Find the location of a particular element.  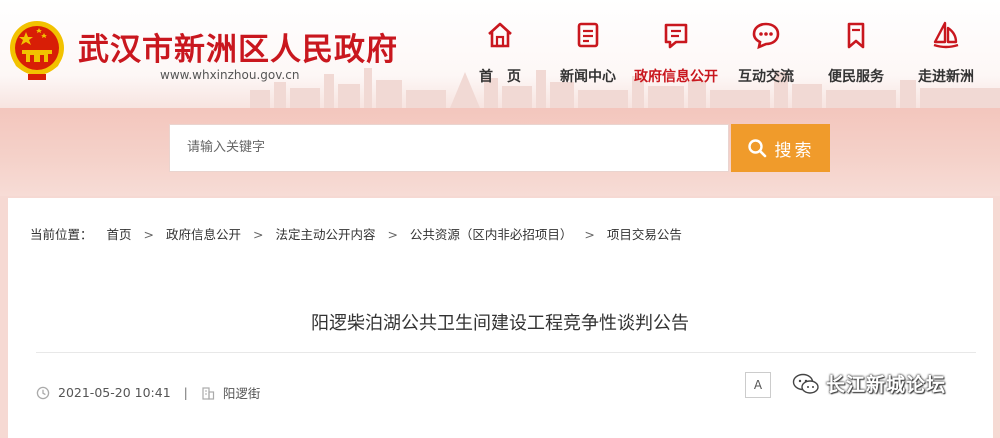

nav-item-label: 便民服务 is located at coordinates (856, 77).